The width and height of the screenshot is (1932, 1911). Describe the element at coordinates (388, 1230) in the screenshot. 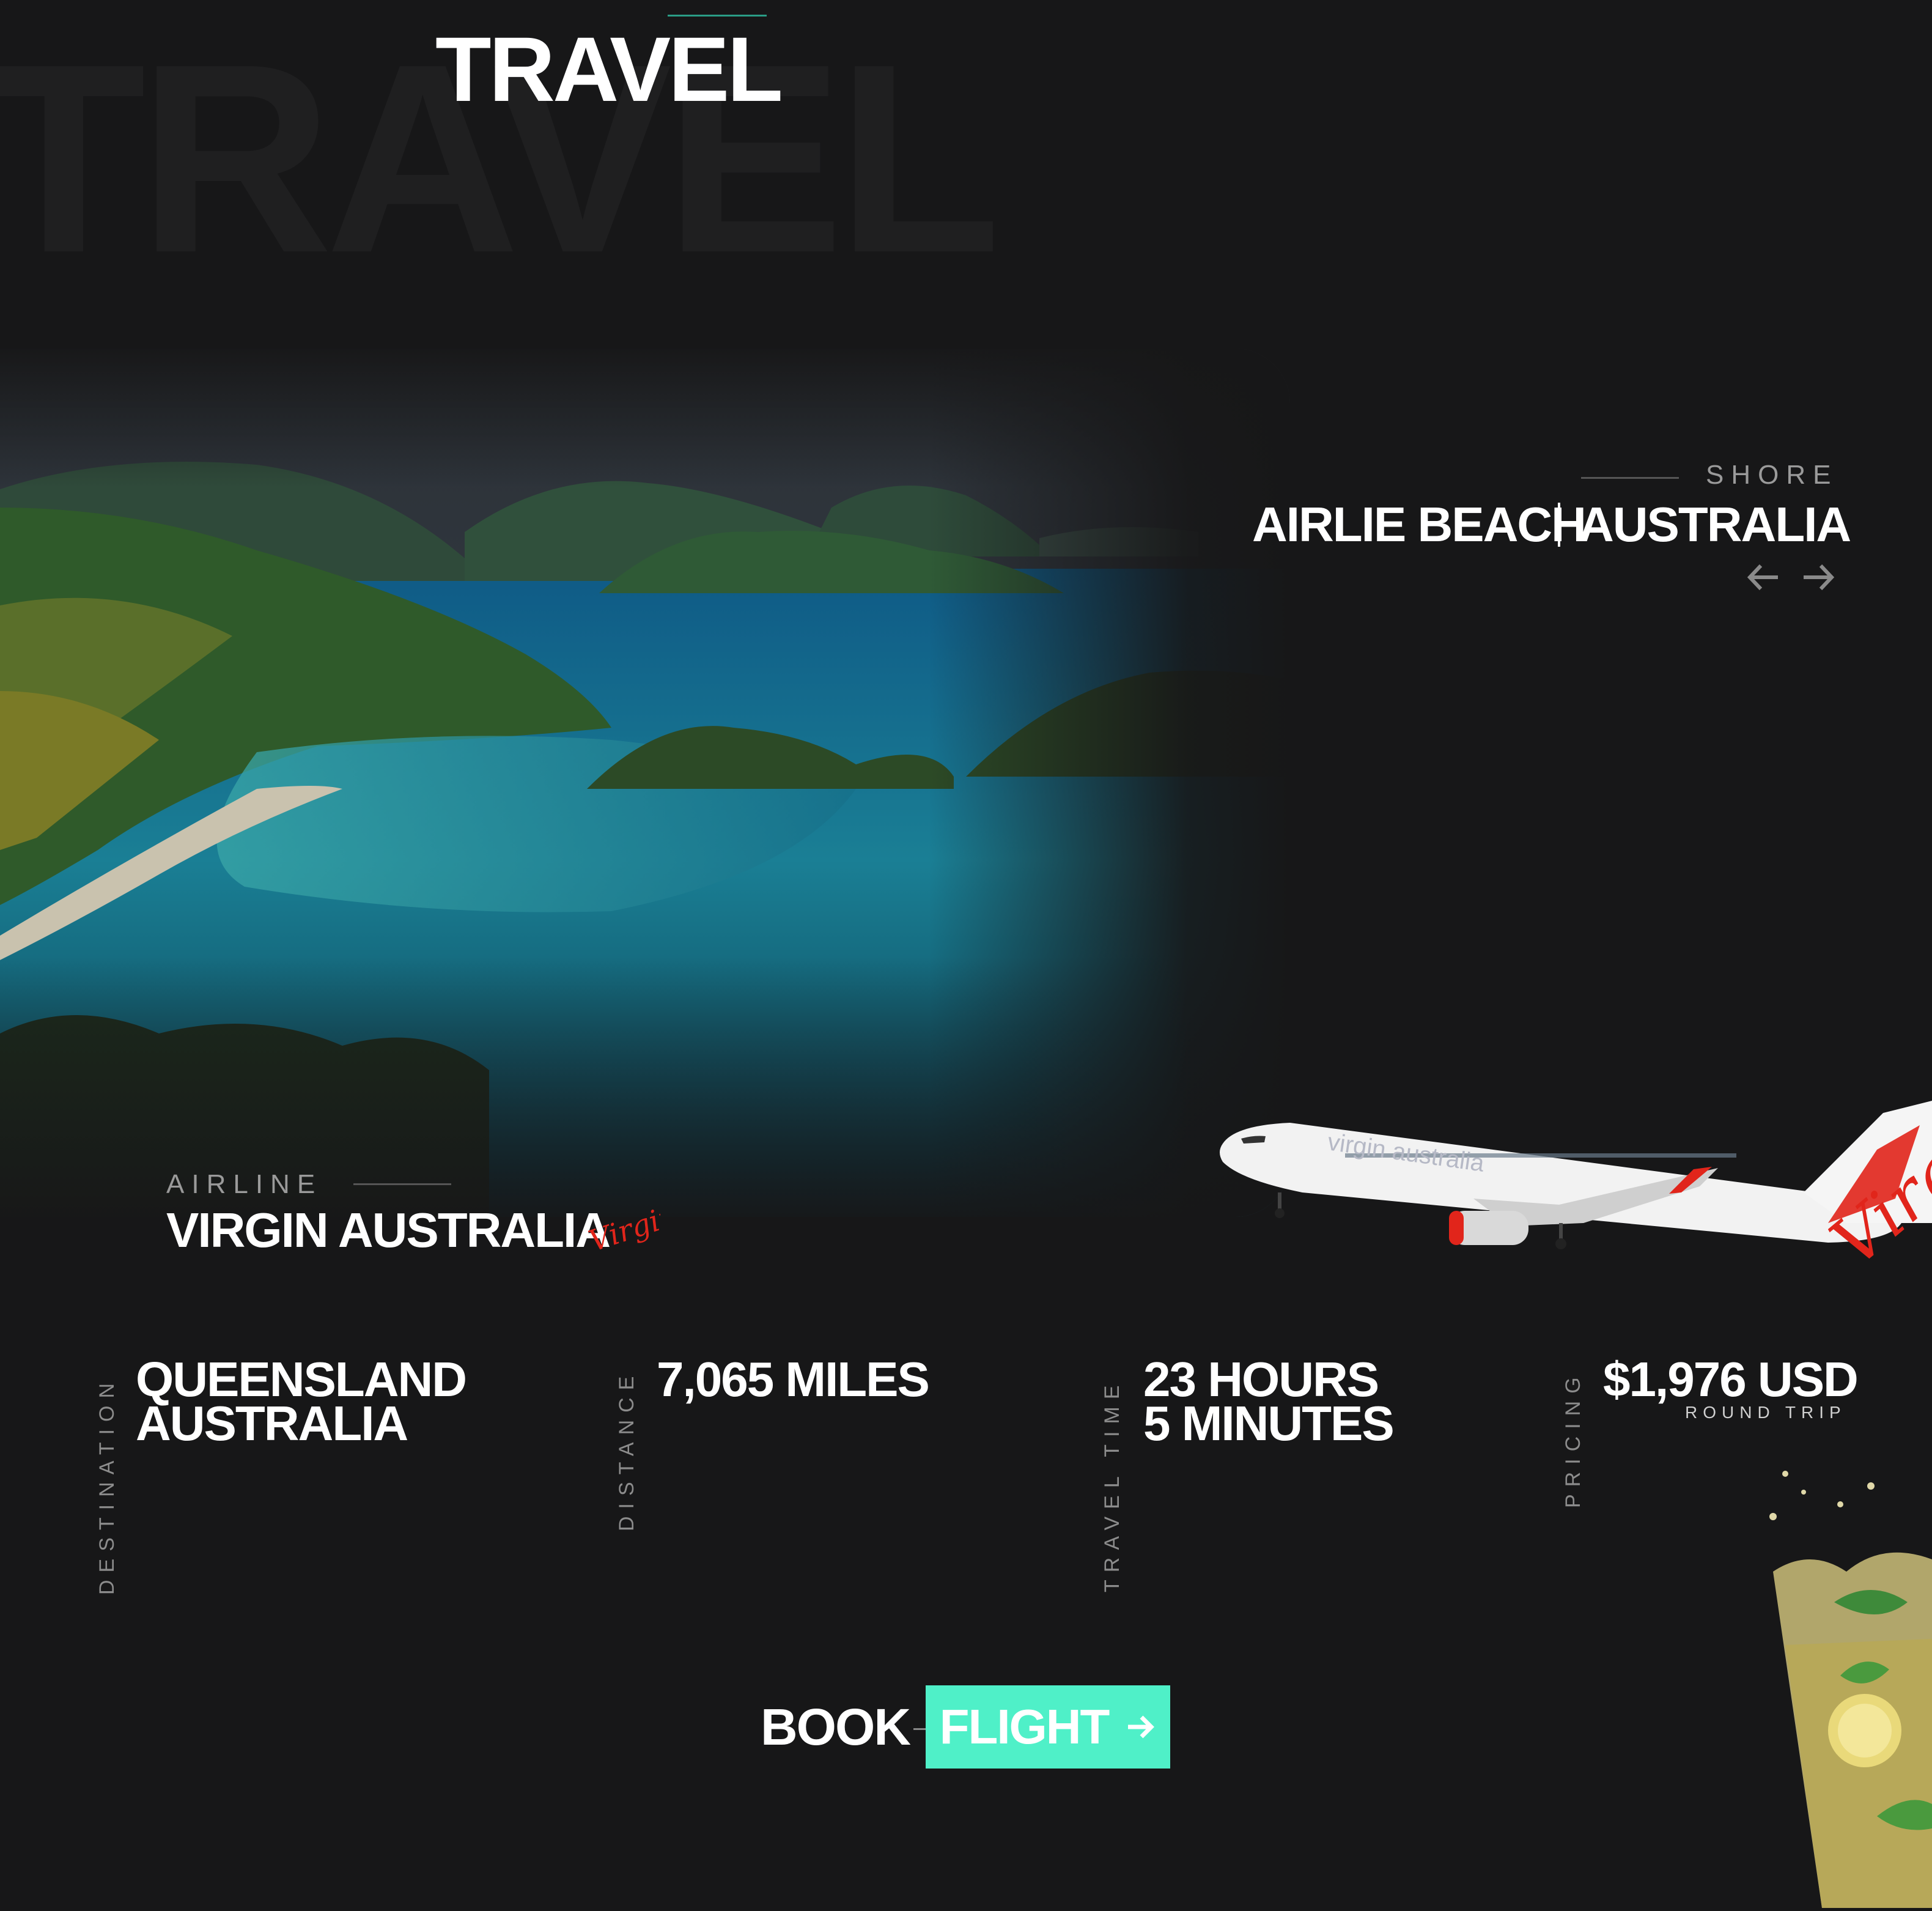

I see `airline-name: VIRGIN AUSTRALIA` at that location.